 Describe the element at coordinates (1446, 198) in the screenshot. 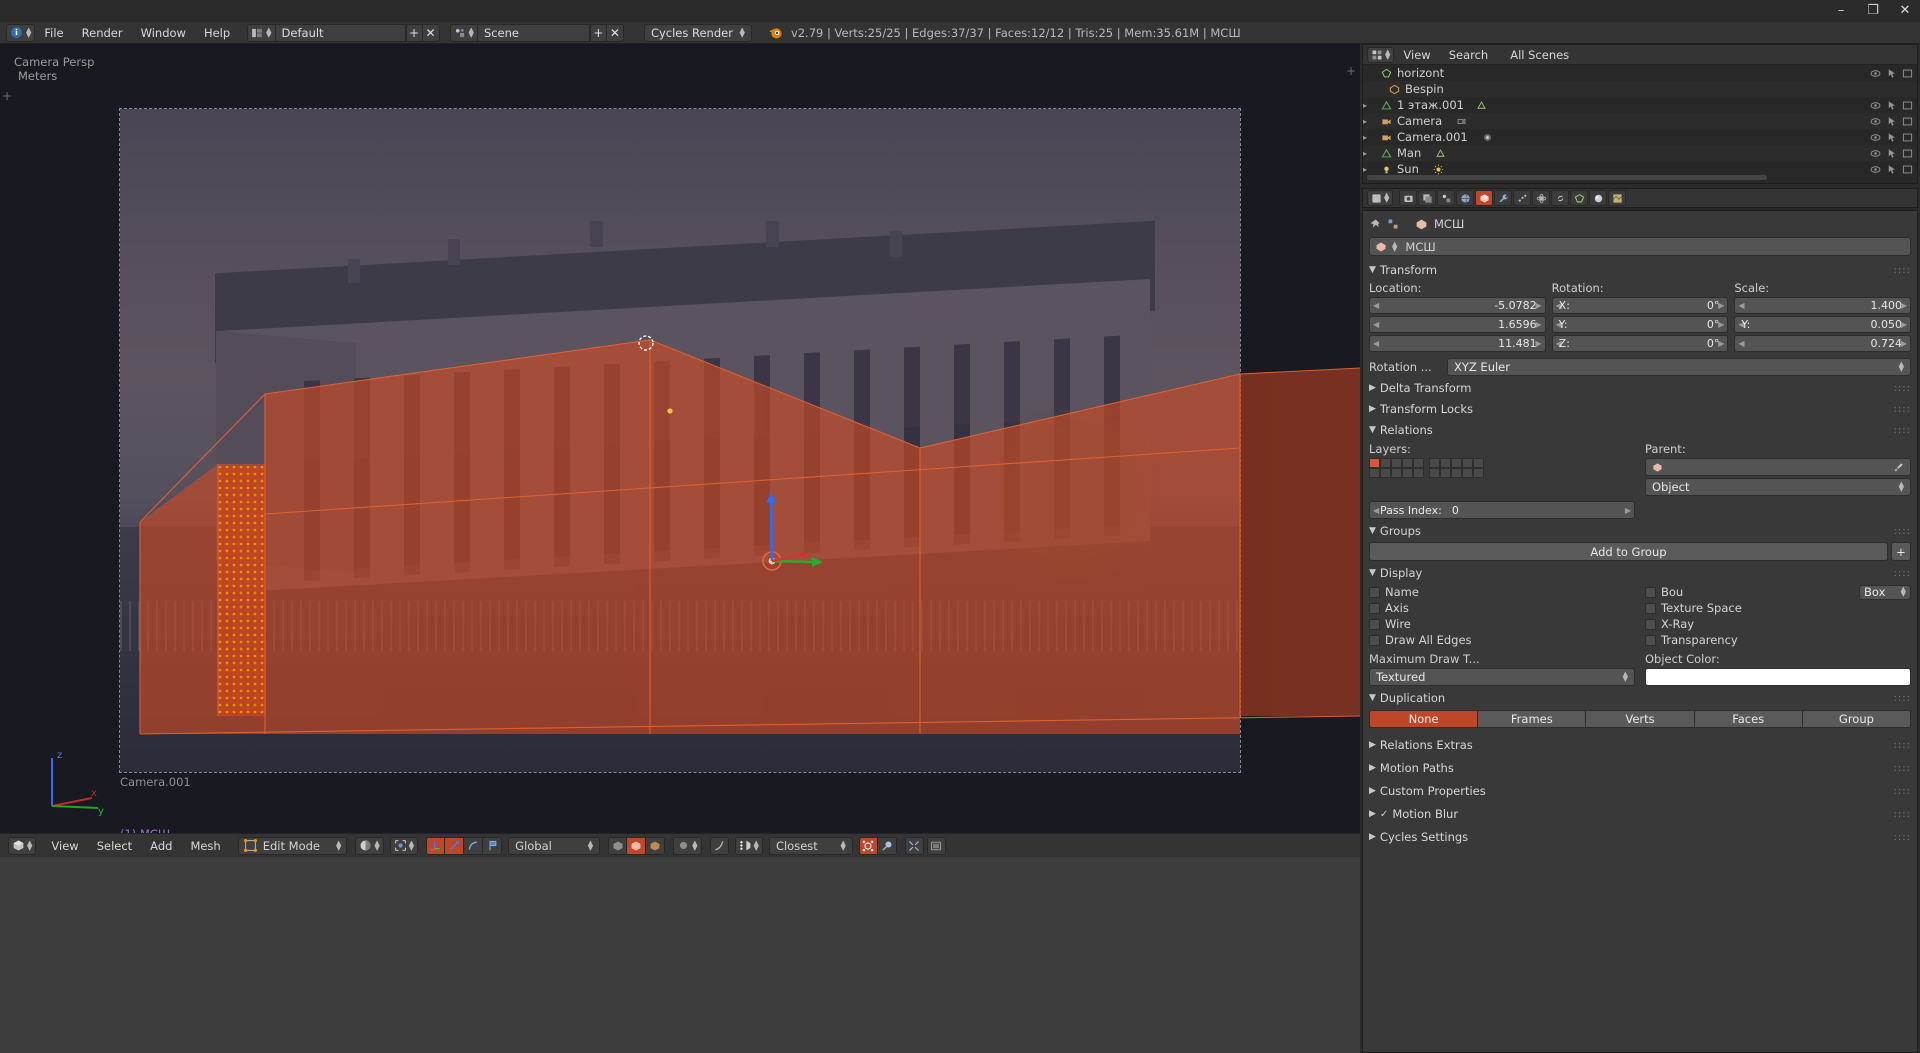

I see `scene-tab` at that location.